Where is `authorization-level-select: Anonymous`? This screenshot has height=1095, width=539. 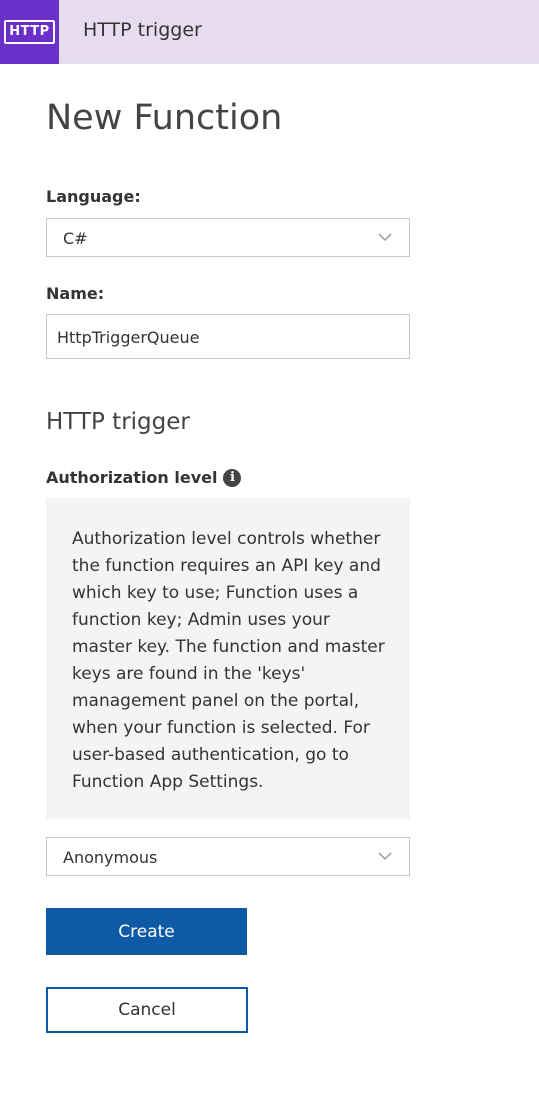
authorization-level-select: Anonymous is located at coordinates (228, 856).